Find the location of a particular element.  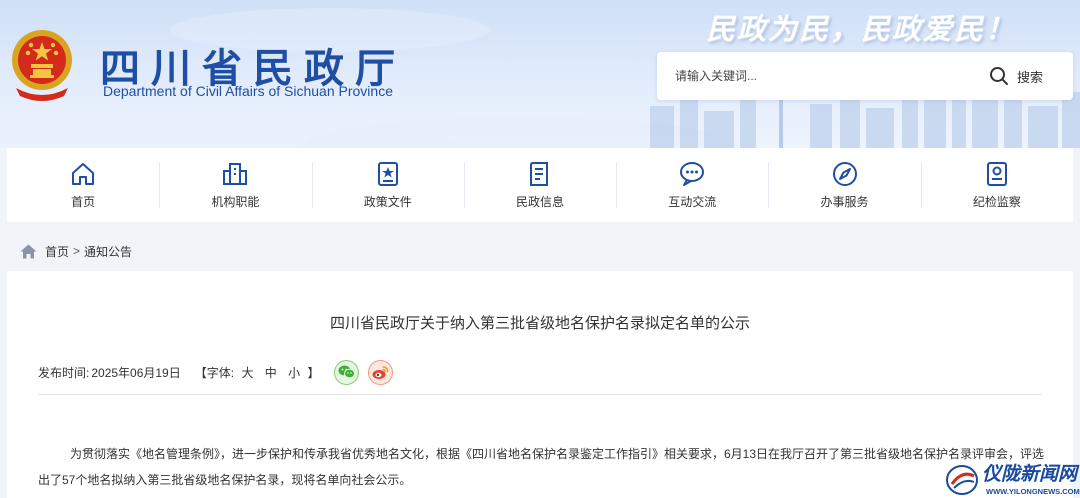

nav-item-policy: 政策文件 is located at coordinates (387, 185).